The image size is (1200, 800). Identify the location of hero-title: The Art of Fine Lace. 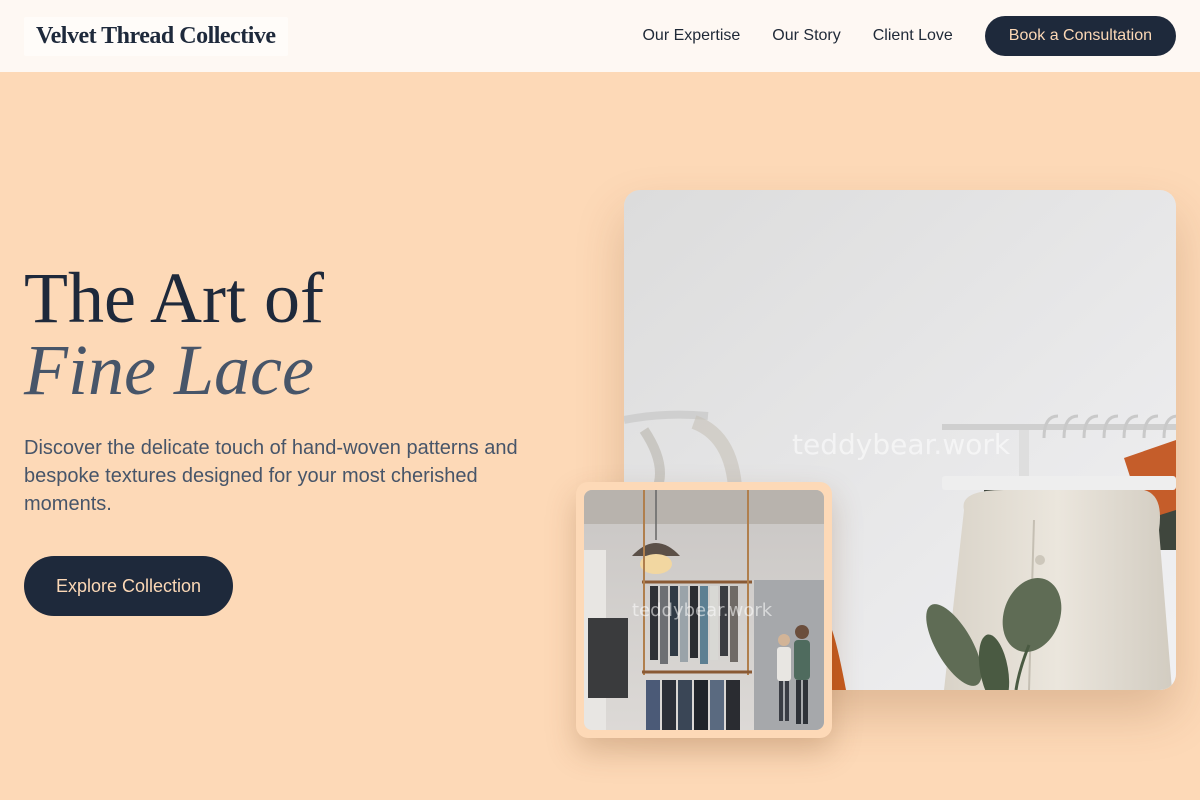
(284, 334).